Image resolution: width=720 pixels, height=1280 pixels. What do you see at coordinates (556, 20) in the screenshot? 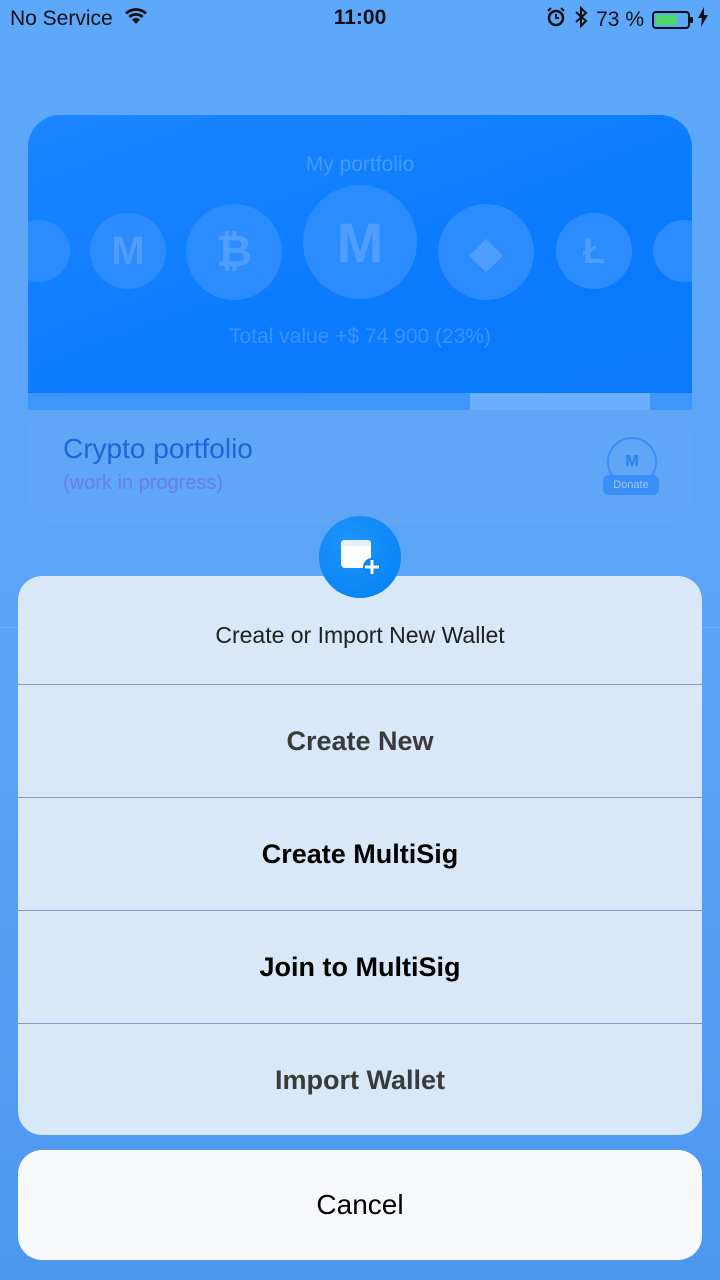
I see `alarm-icon` at bounding box center [556, 20].